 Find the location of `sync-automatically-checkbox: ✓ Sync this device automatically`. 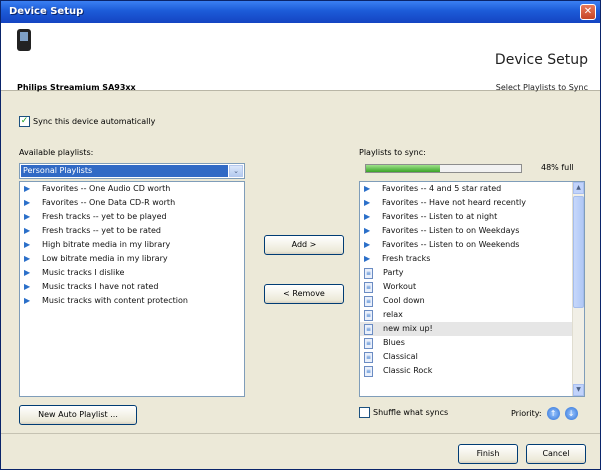

sync-automatically-checkbox: ✓ Sync this device automatically is located at coordinates (87, 121).